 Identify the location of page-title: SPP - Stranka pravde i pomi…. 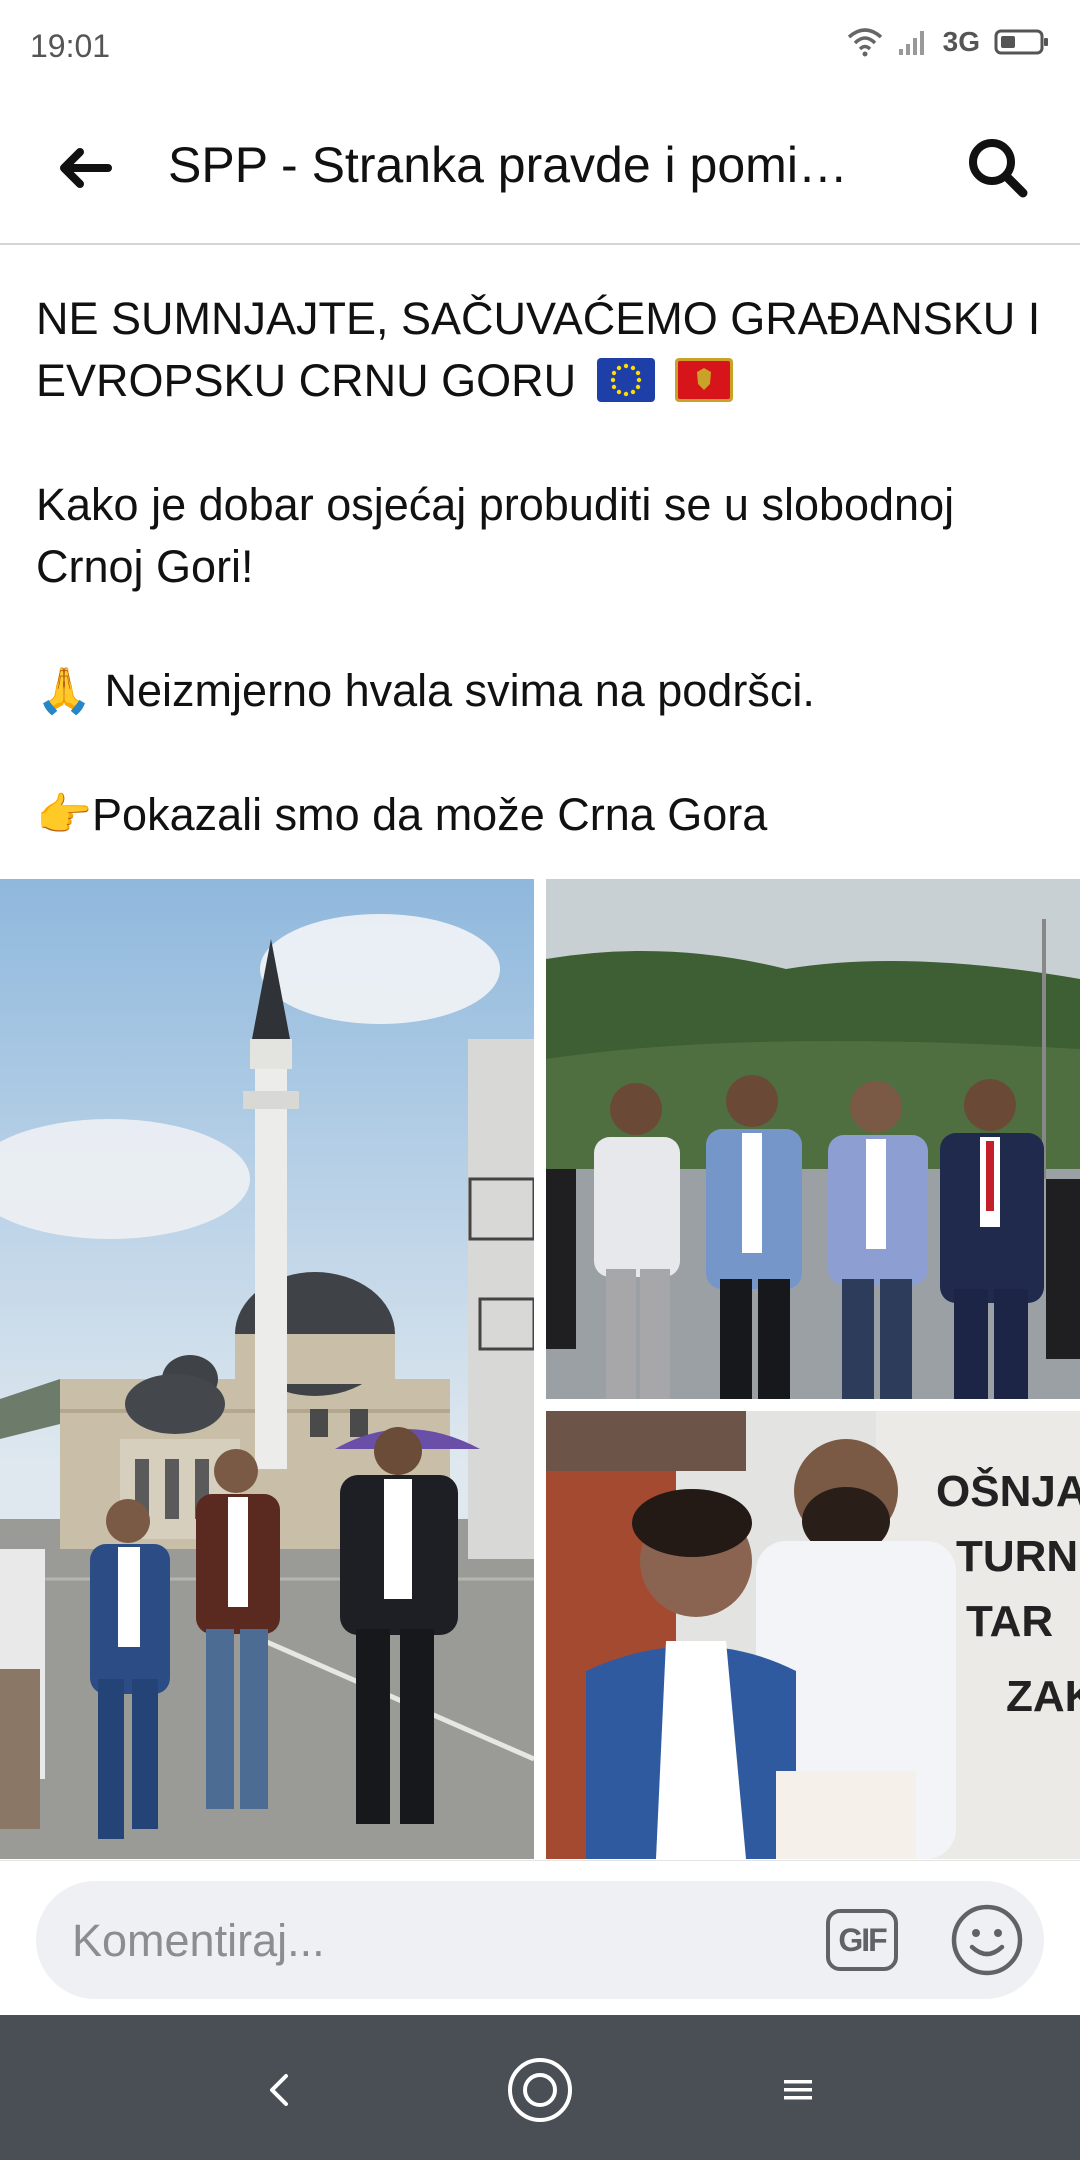
(508, 165).